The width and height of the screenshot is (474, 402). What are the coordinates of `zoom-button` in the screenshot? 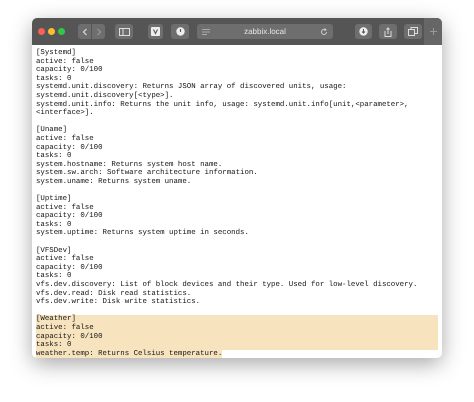 It's located at (61, 31).